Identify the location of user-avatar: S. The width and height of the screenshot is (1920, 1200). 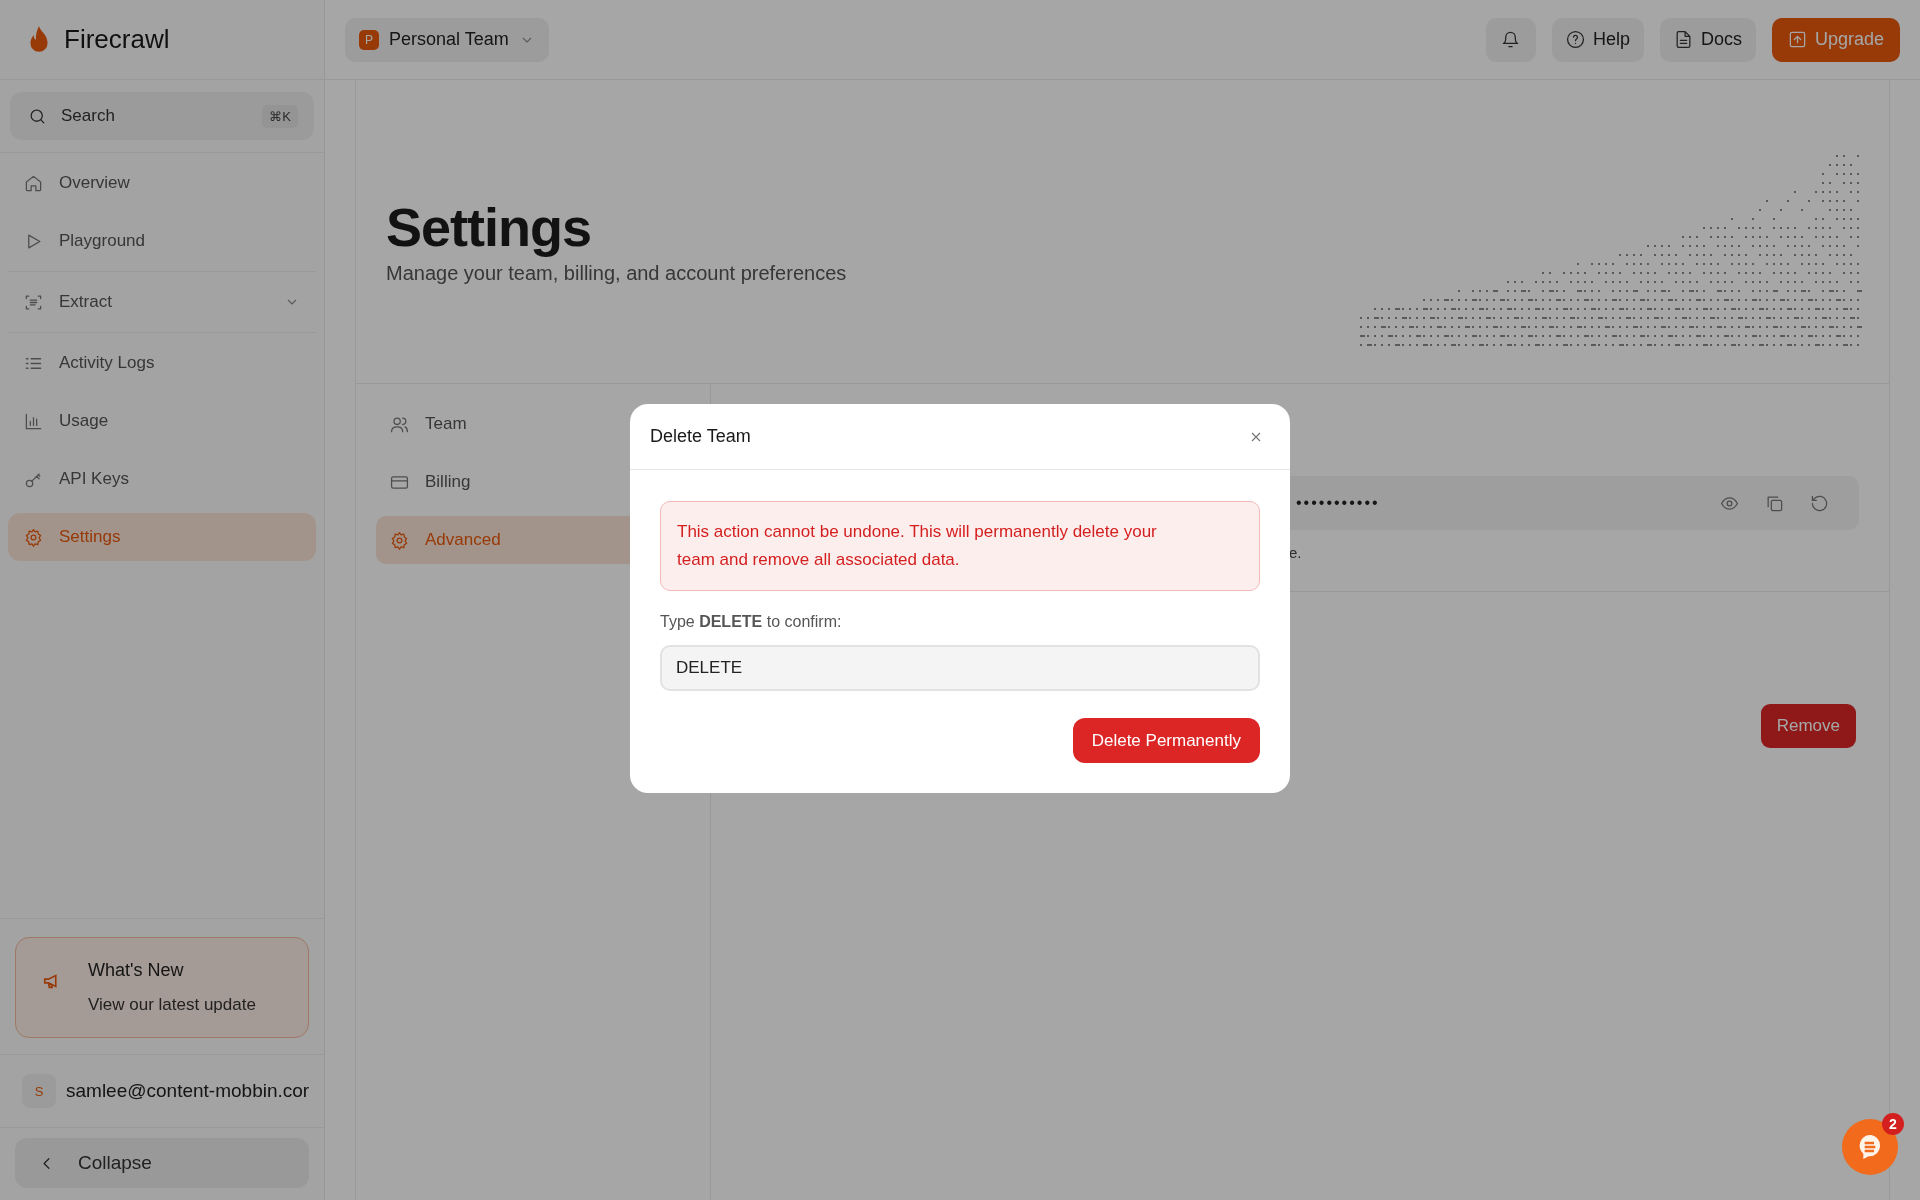
(39, 1091).